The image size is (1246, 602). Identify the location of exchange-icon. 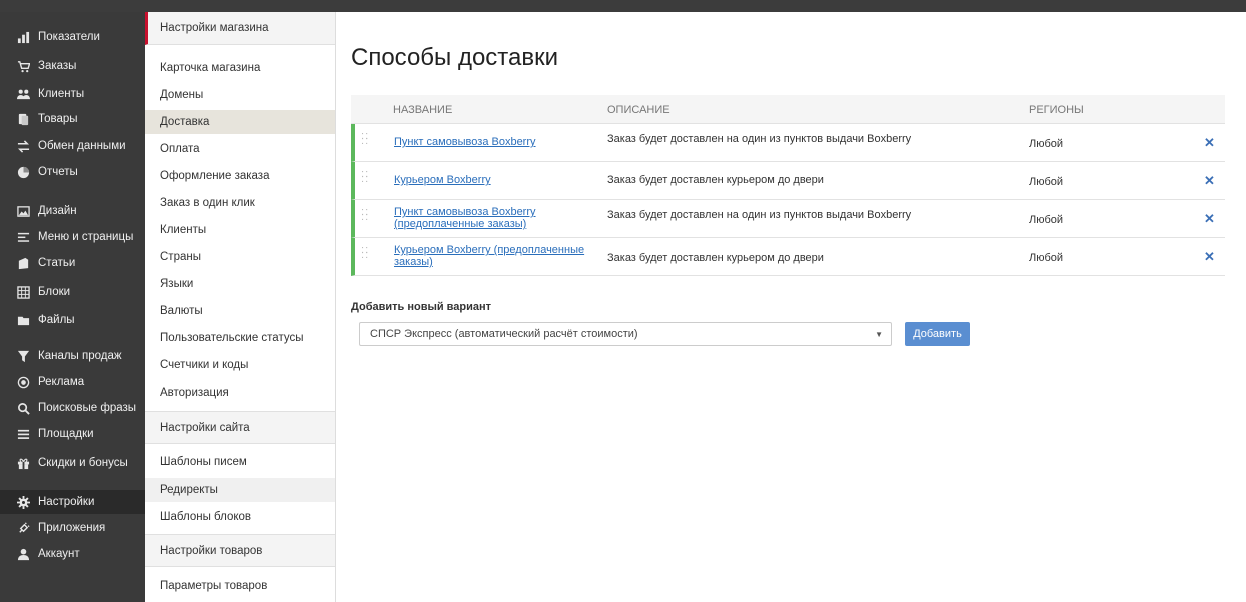
(23, 146).